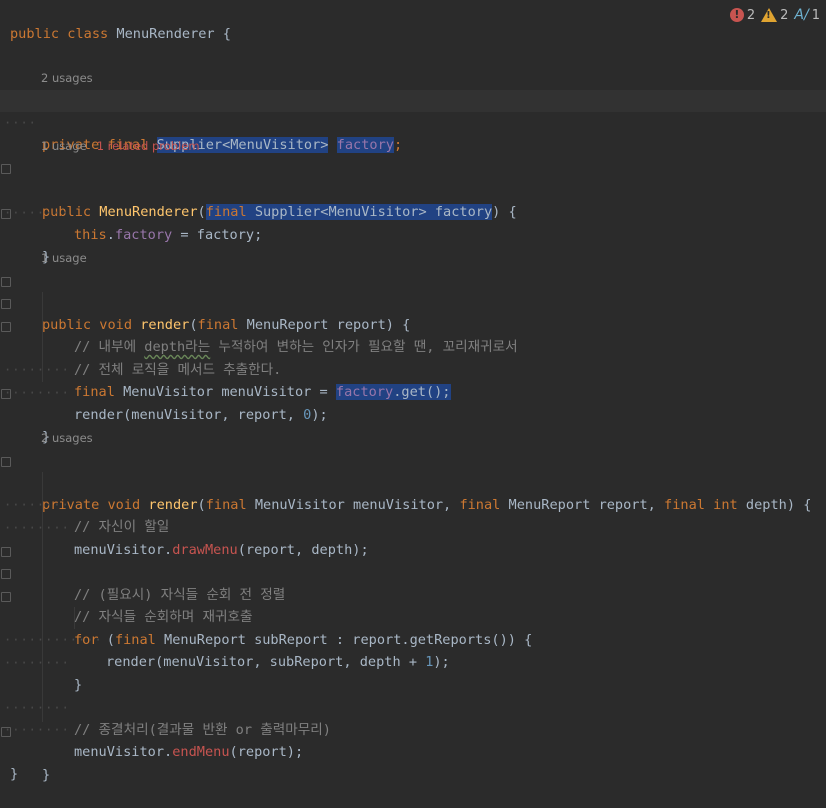 This screenshot has width=826, height=808. Describe the element at coordinates (801, 15) in the screenshot. I see `typo-icon: A/` at that location.